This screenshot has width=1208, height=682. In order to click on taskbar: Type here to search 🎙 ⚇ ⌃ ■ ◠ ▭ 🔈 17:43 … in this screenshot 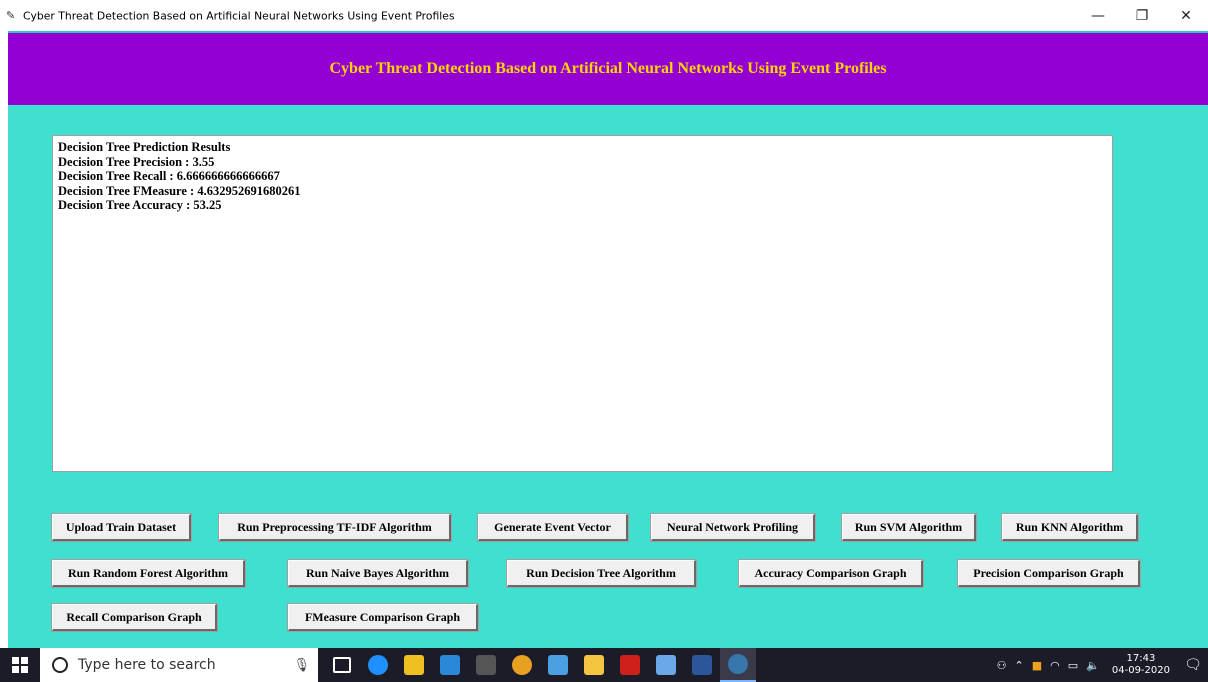, I will do `click(604, 665)`.